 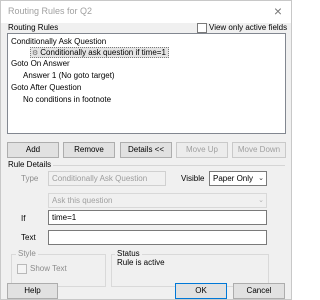 I want to click on if-label: If, so click(x=23, y=218).